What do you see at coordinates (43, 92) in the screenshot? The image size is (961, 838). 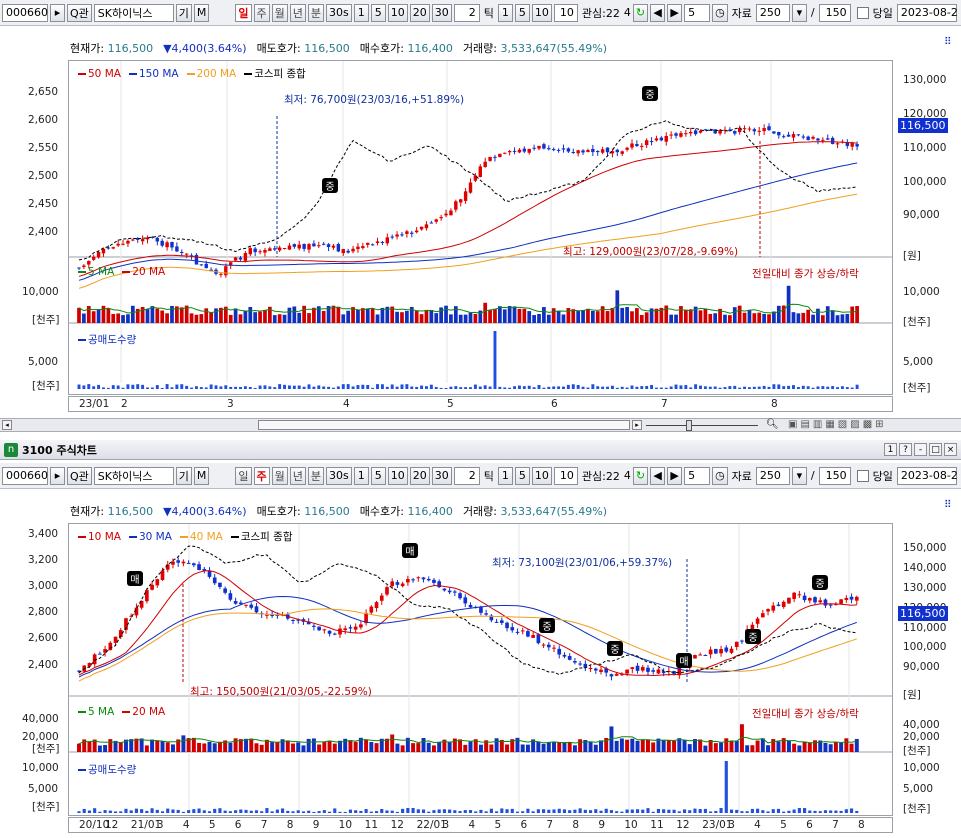 I see `left-axis-tick: 2,650` at bounding box center [43, 92].